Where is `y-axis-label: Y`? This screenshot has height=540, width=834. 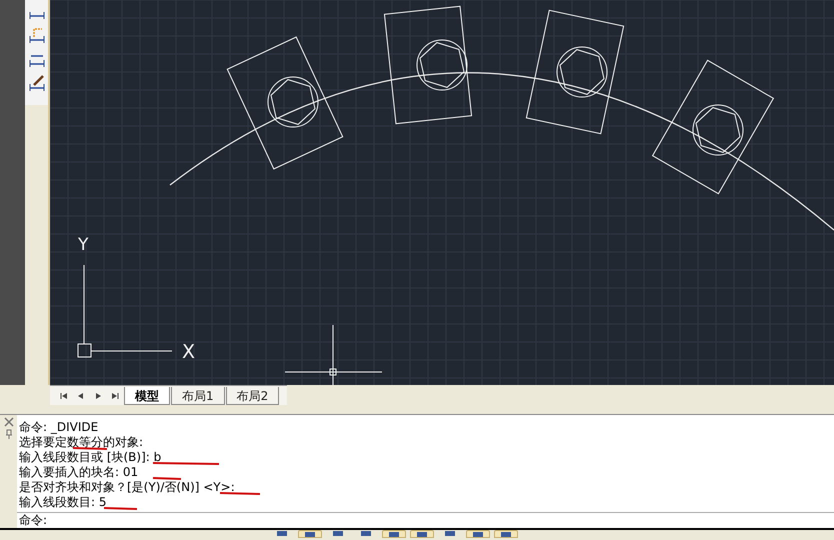 y-axis-label: Y is located at coordinates (83, 245).